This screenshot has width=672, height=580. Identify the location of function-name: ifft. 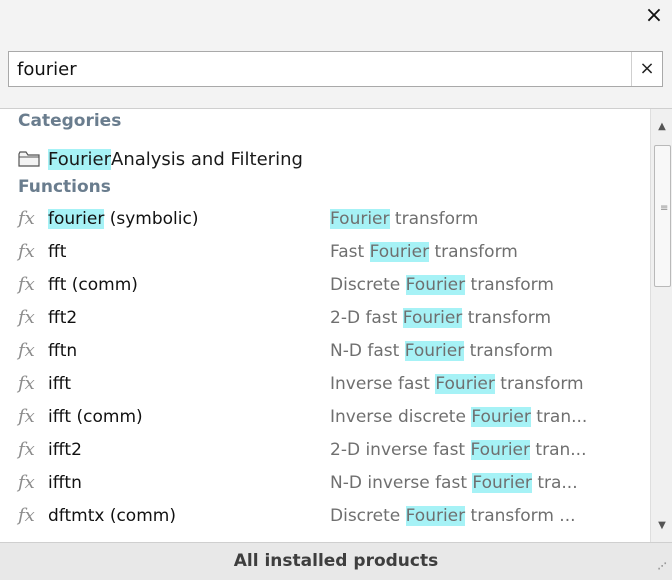
(189, 384).